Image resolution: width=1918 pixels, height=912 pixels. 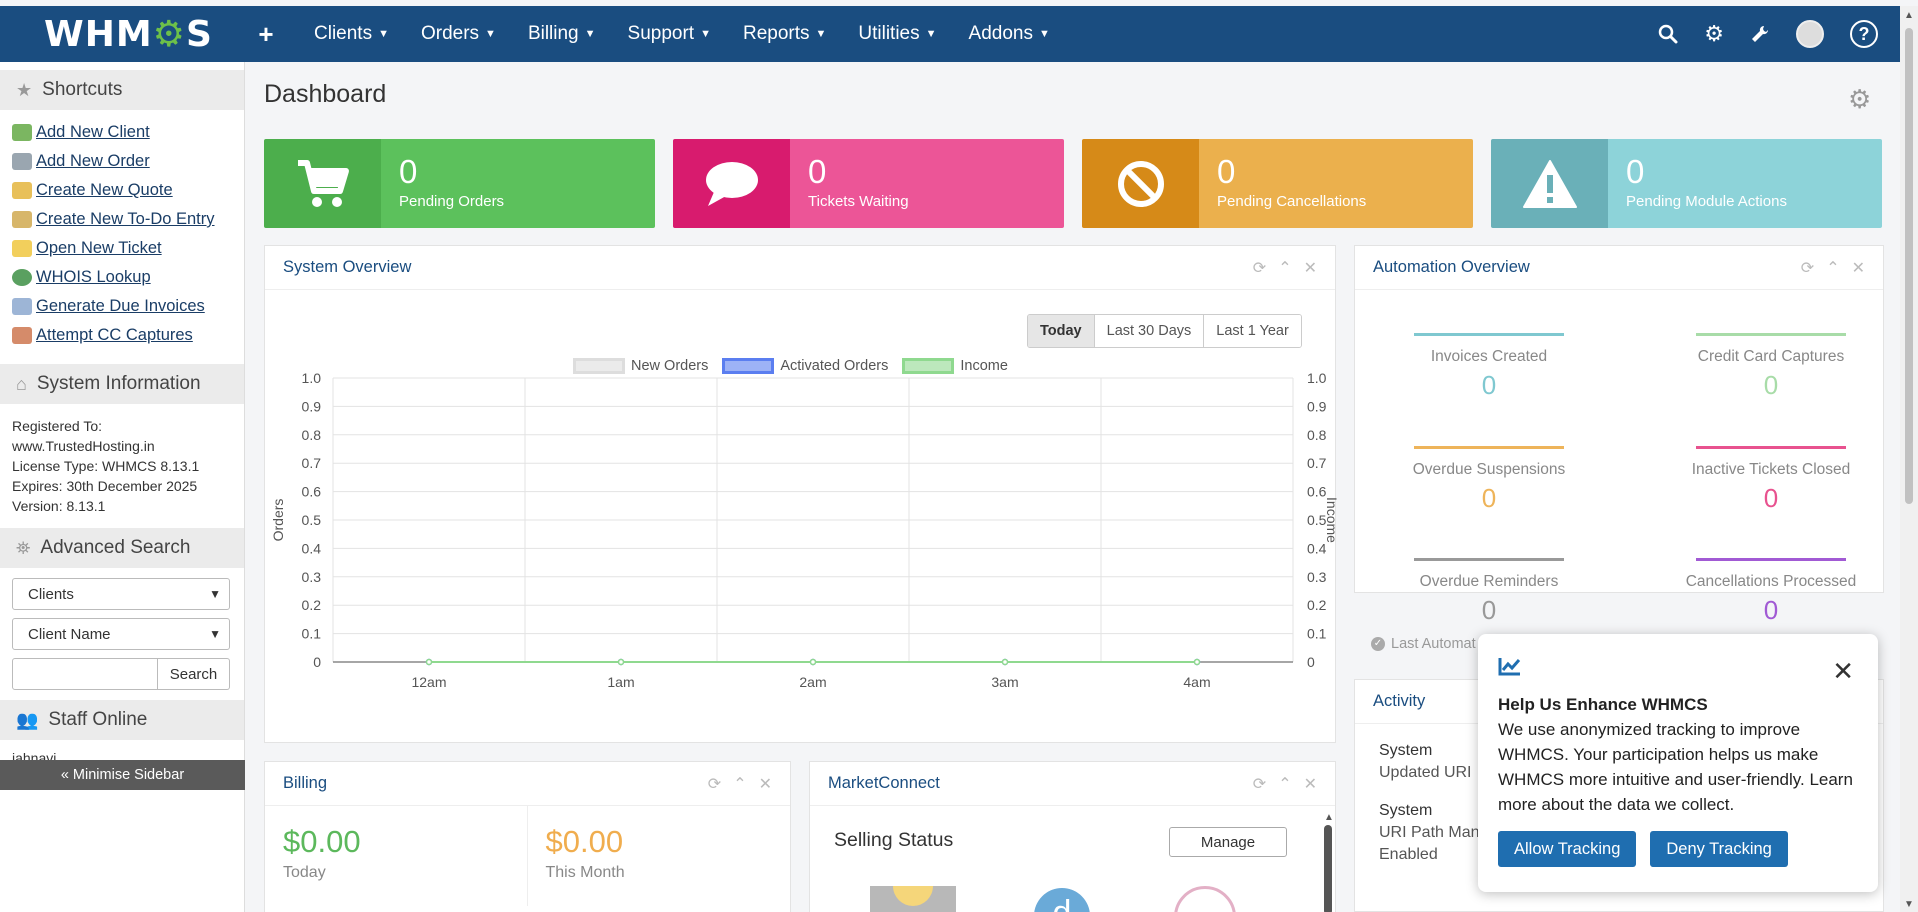 I want to click on allow-tracking-button: Allow Tracking, so click(x=1567, y=849).